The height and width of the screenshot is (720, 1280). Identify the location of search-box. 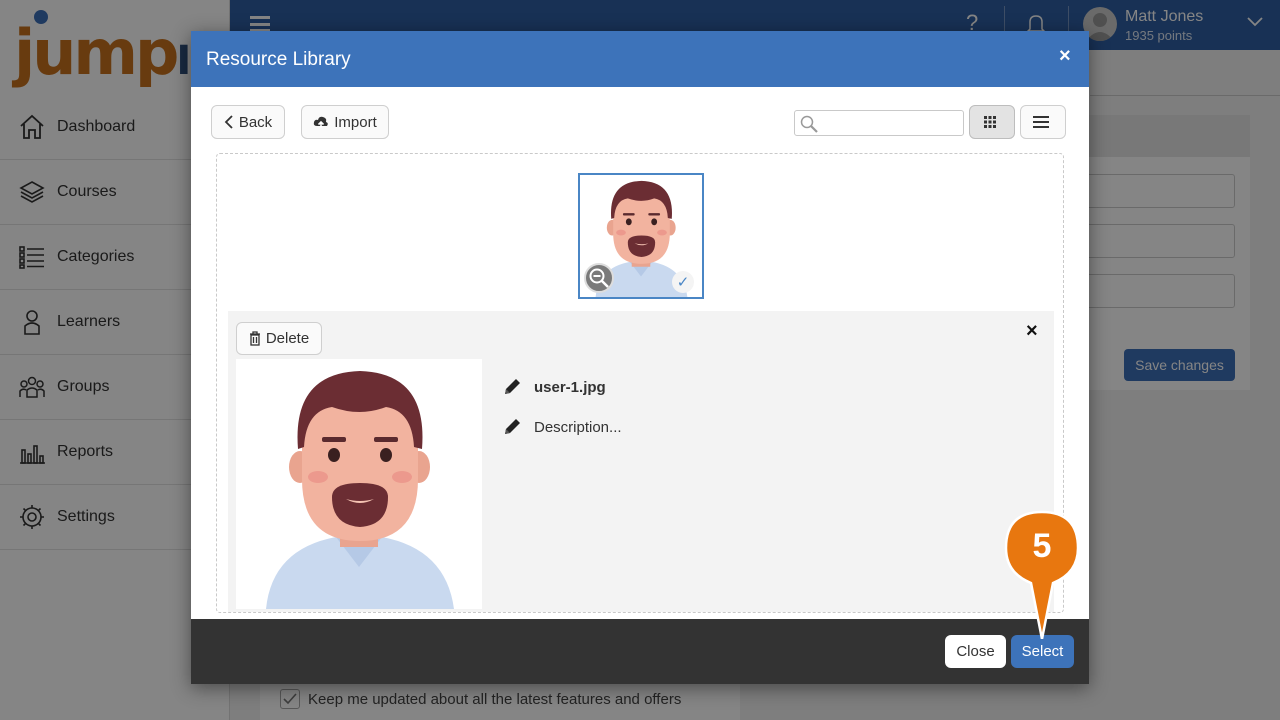
(879, 123).